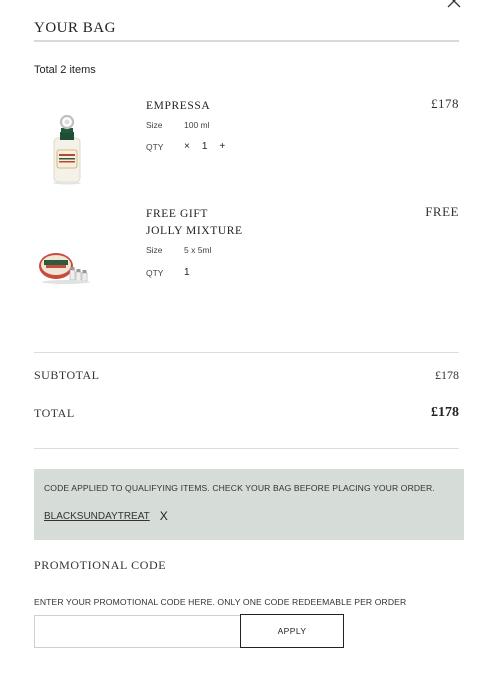 The image size is (493, 680). What do you see at coordinates (442, 211) in the screenshot?
I see `item-price: FREE` at bounding box center [442, 211].